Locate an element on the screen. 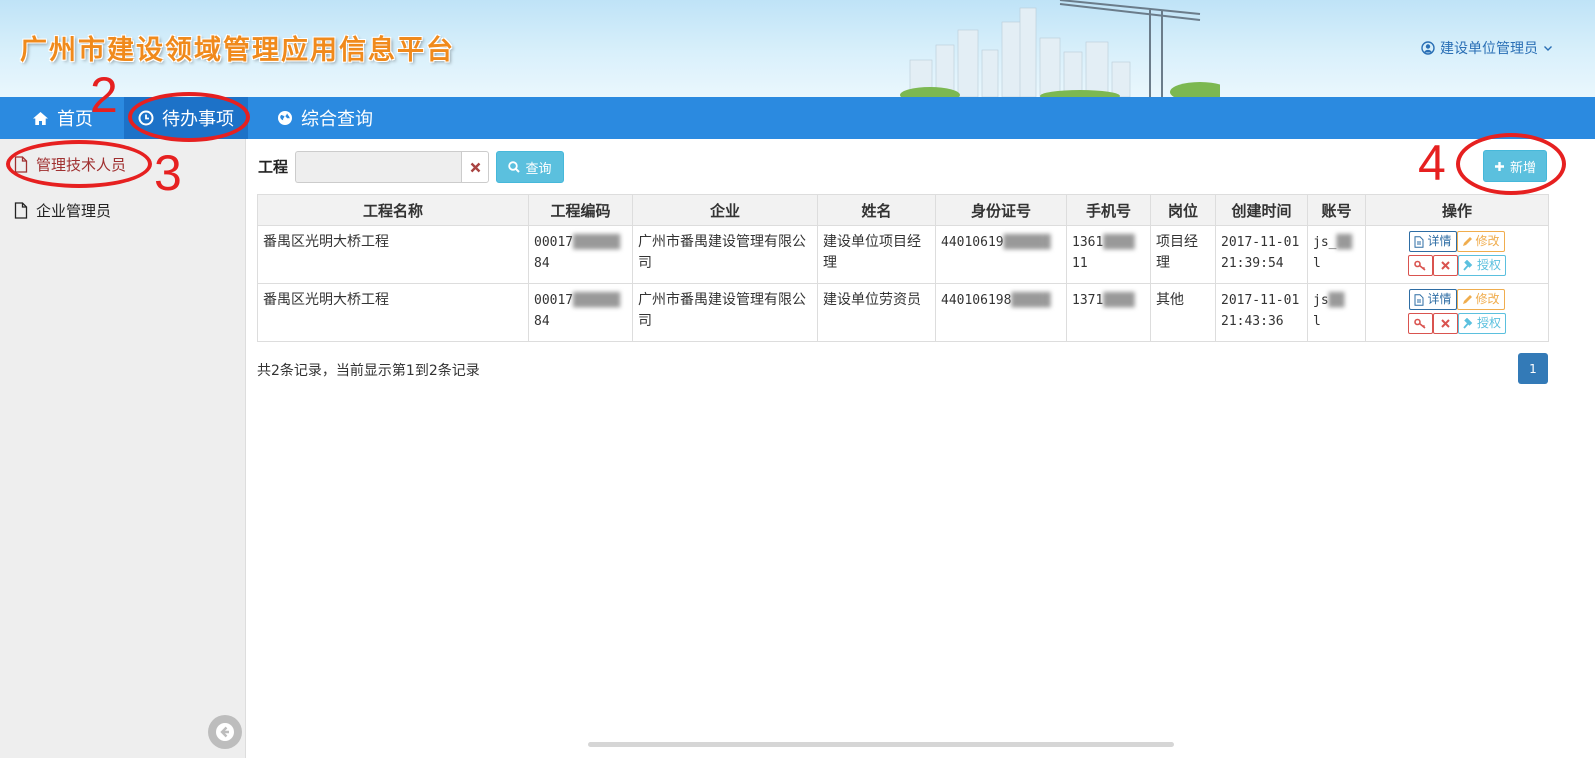  sidebar-item-tech-staff: 管理技术人员 is located at coordinates (70, 164).